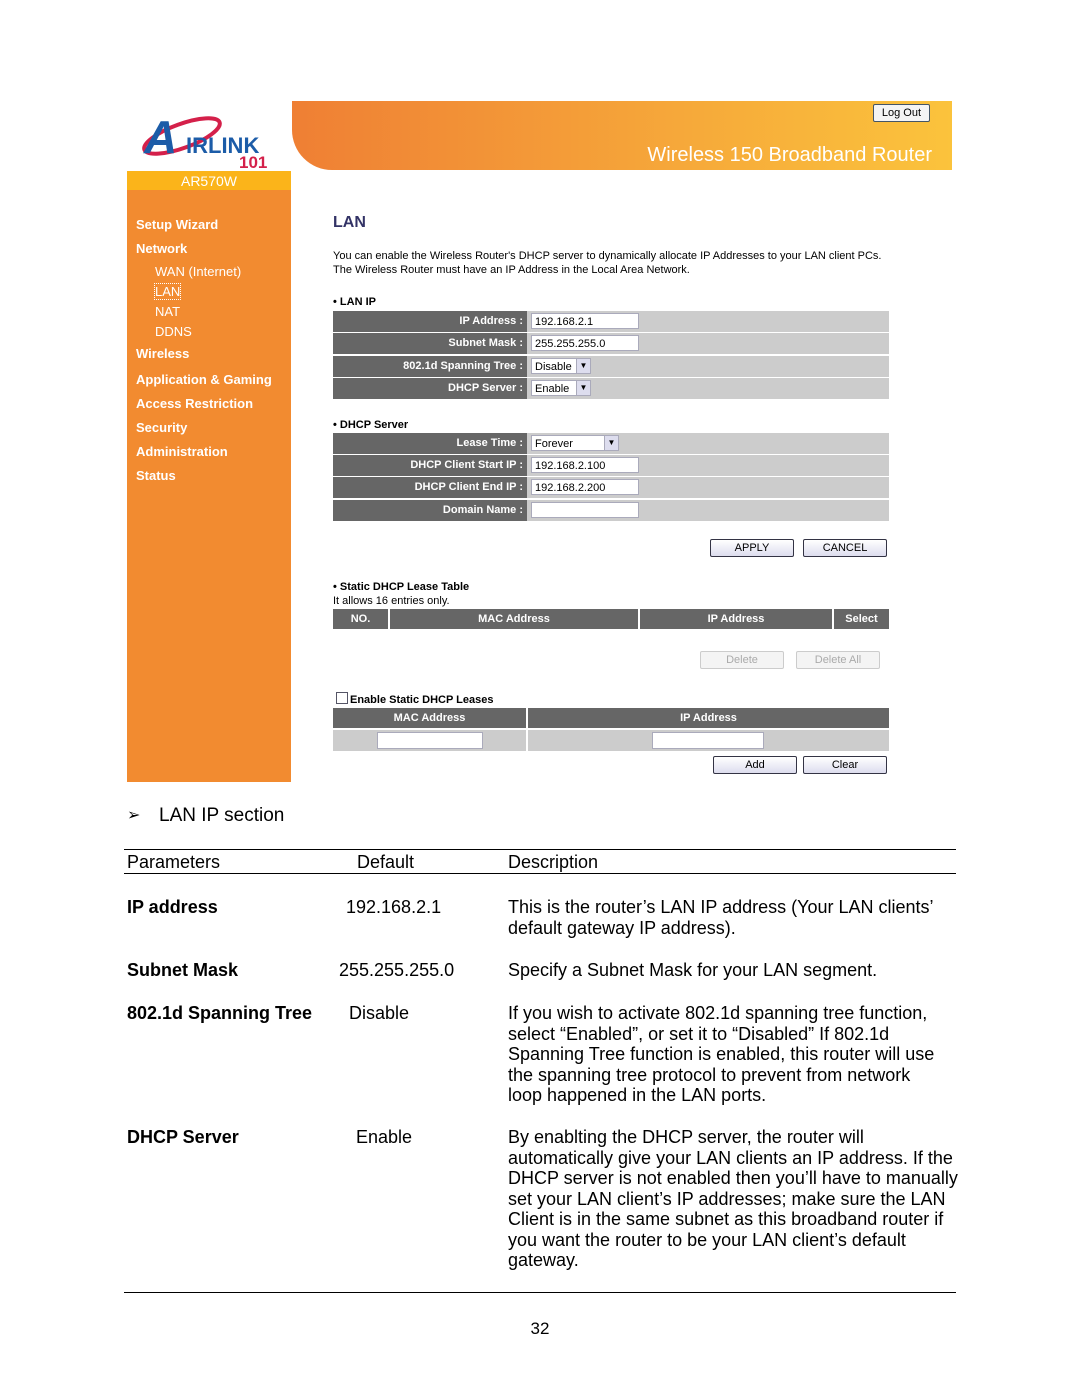 The width and height of the screenshot is (1080, 1397). What do you see at coordinates (174, 862) in the screenshot?
I see `header-parameters: Parameters` at bounding box center [174, 862].